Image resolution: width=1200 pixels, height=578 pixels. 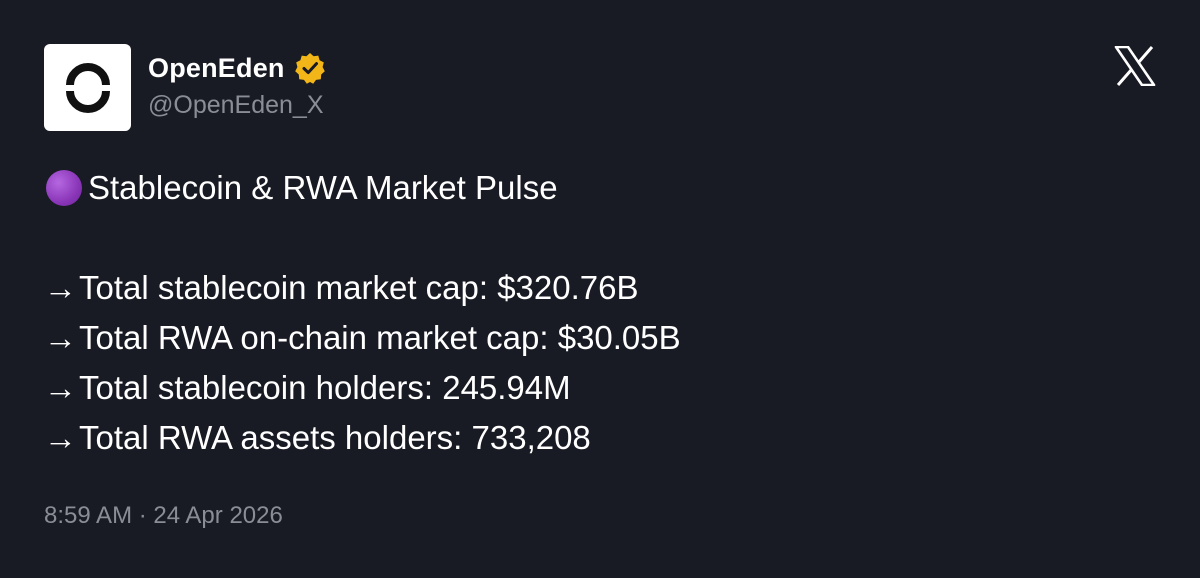 What do you see at coordinates (237, 85) in the screenshot?
I see `author-identity: OpenEden @OpenEden_X` at bounding box center [237, 85].